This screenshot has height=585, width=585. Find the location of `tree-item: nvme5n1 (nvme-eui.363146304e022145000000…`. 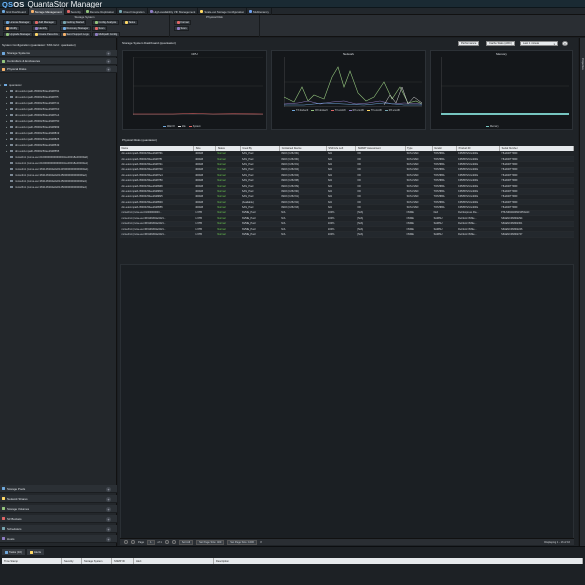

tree-item: nvme5n1 (nvme-eui.363146304e022145000000… is located at coordinates (58, 187).